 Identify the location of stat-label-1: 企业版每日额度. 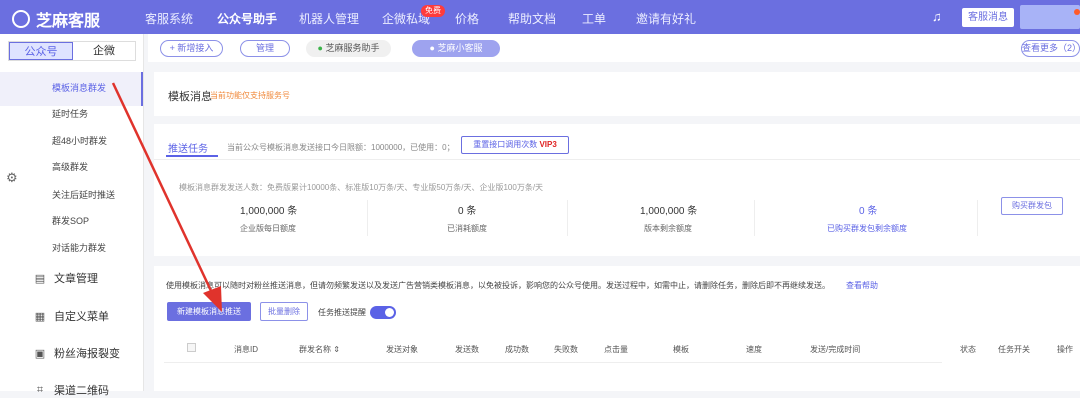
(268, 228).